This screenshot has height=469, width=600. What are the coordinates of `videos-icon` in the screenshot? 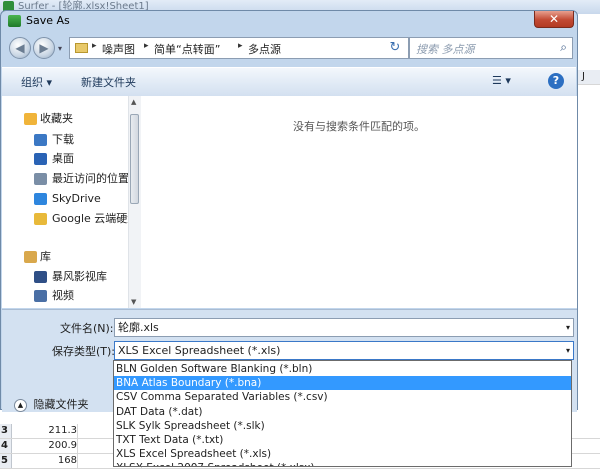 It's located at (40, 296).